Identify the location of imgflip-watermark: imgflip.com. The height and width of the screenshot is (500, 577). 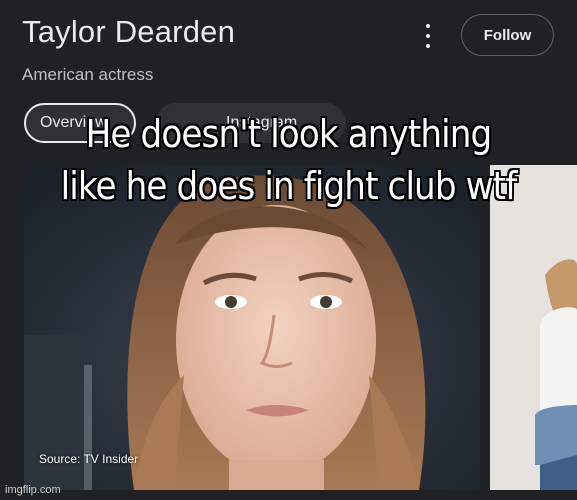
(33, 490).